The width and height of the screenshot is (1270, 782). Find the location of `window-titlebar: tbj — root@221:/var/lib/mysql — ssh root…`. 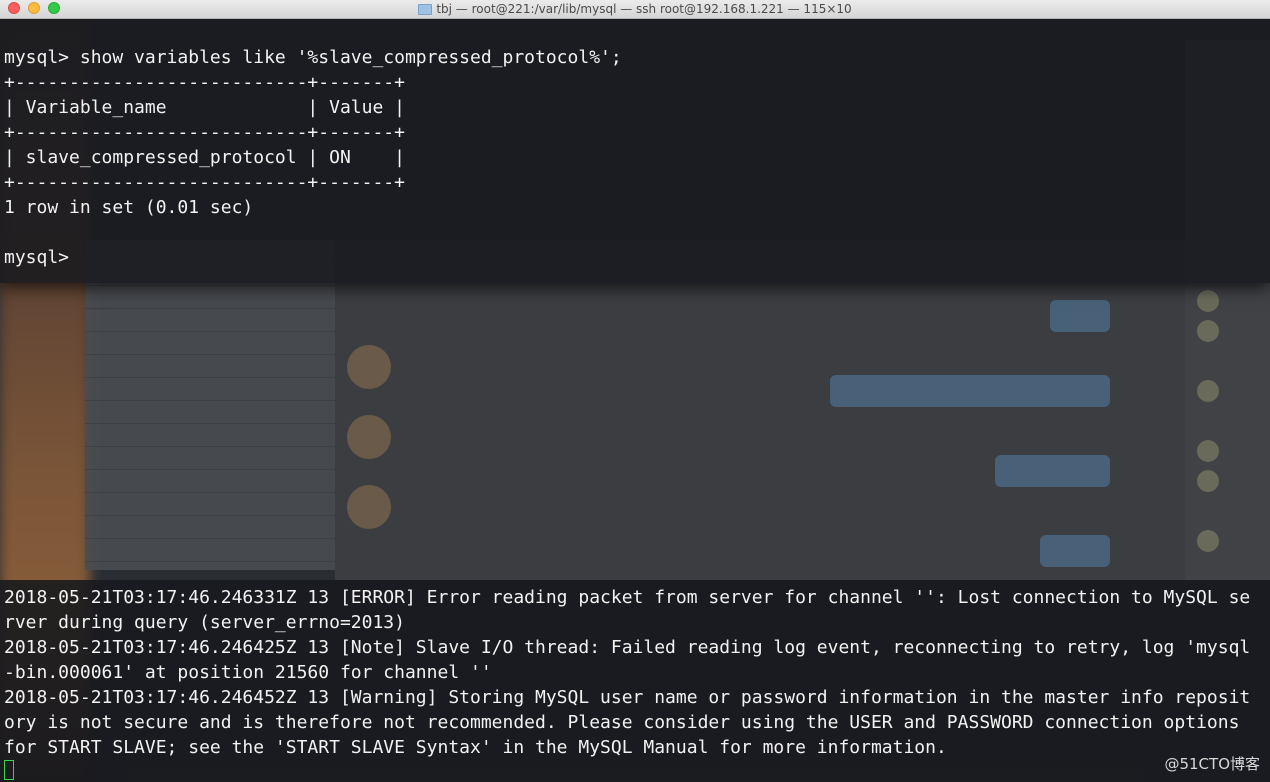

window-titlebar: tbj — root@221:/var/lib/mysql — ssh root… is located at coordinates (635, 9).